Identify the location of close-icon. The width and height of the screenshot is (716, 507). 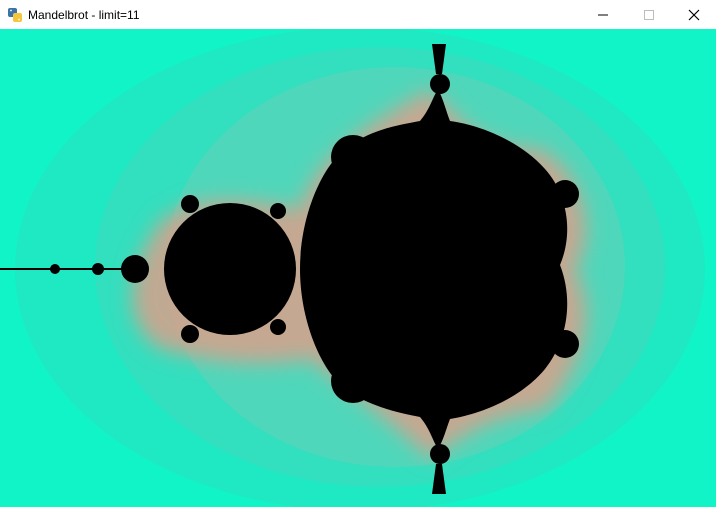
(694, 14).